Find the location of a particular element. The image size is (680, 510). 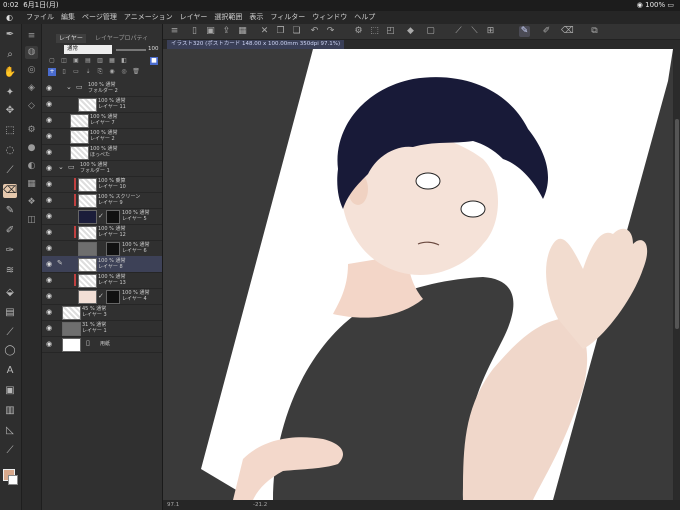

sub-color-swatch is located at coordinates (13, 480).